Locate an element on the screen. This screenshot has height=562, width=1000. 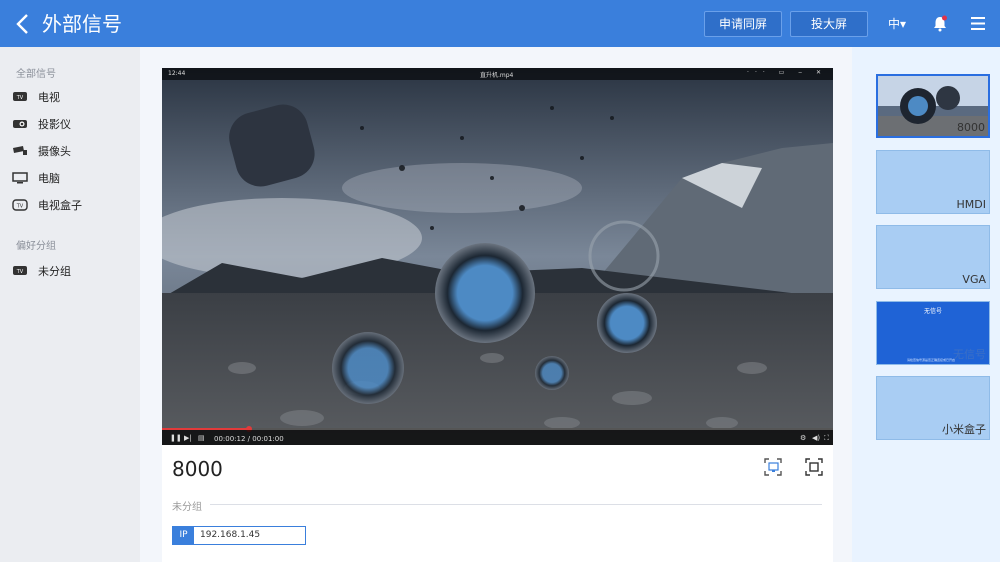
bell-icon is located at coordinates (940, 23).